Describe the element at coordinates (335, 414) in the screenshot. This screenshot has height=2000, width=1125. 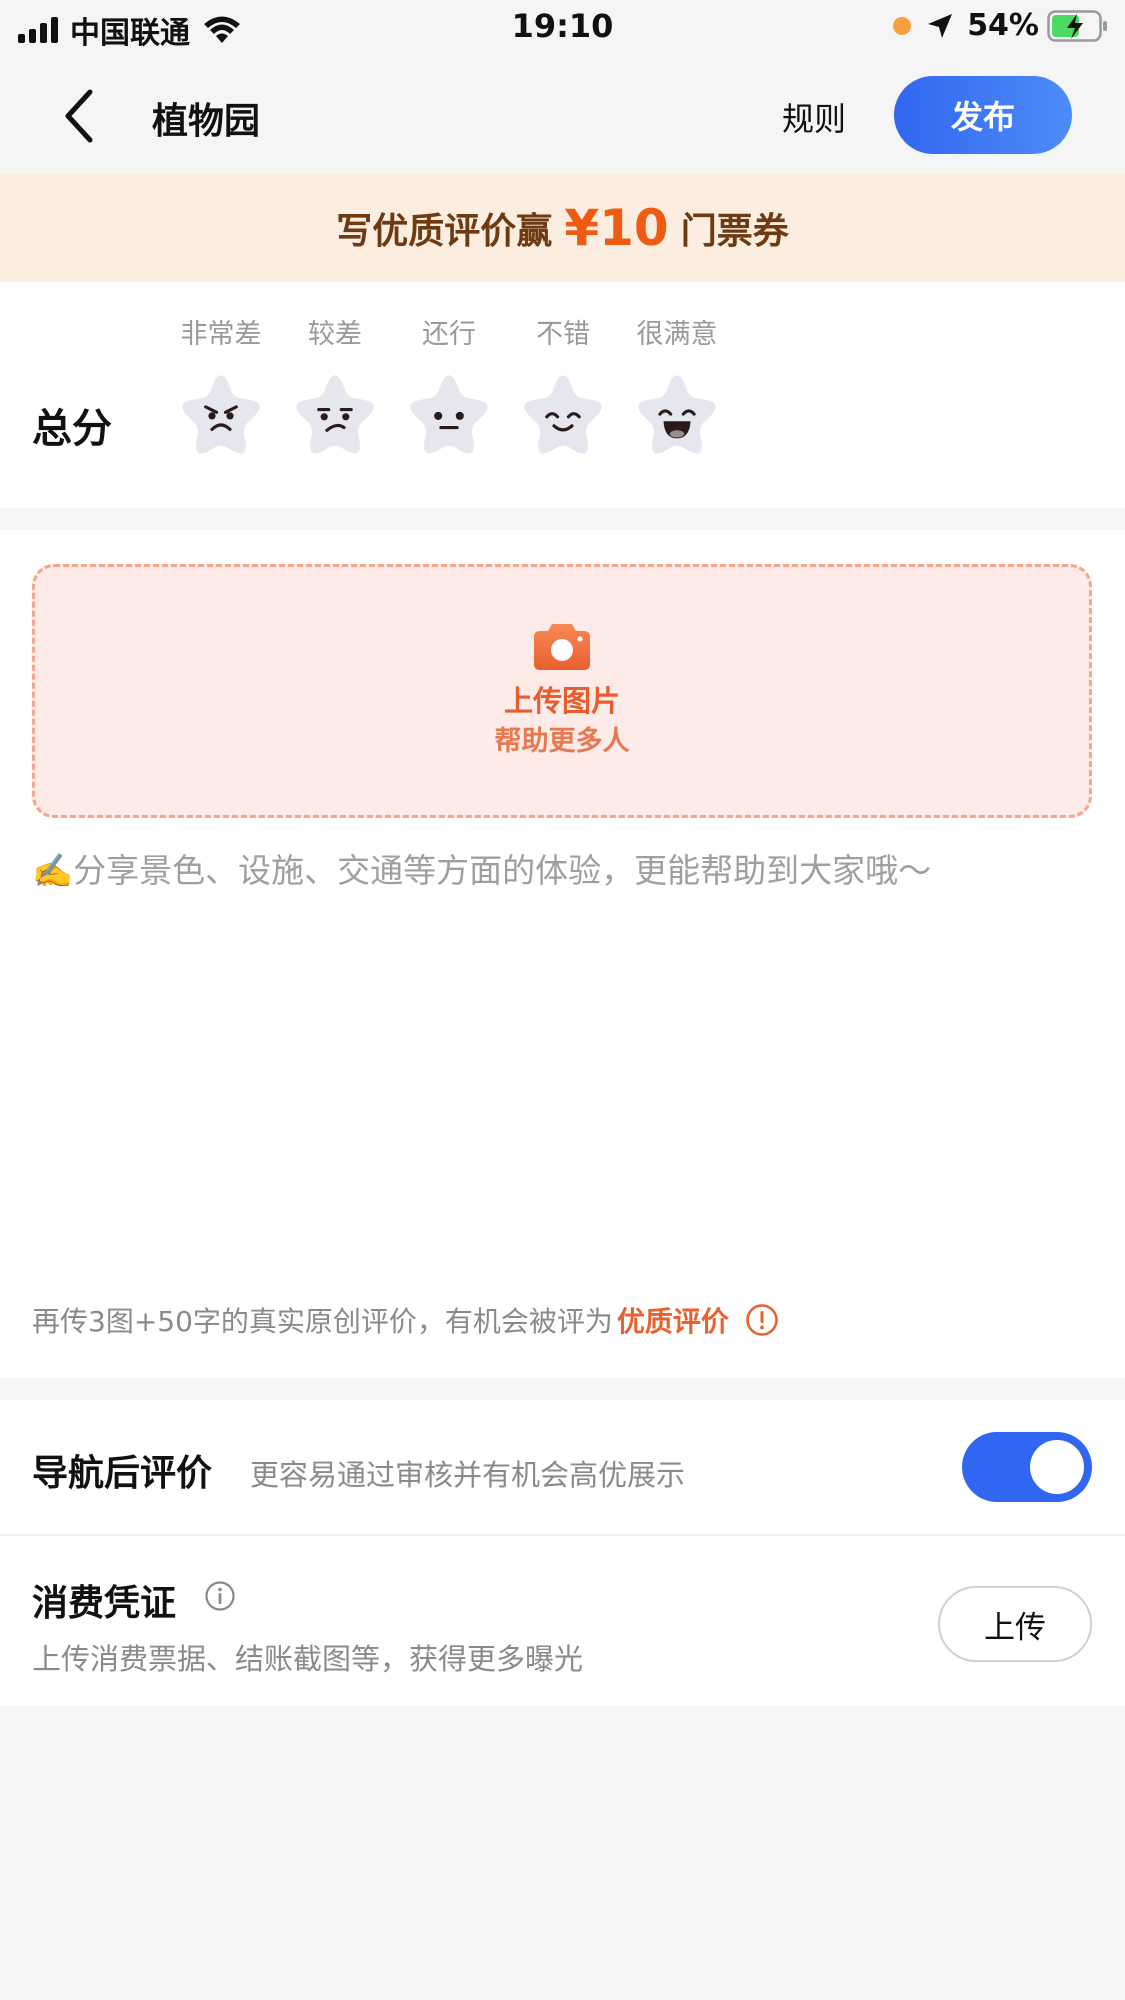
I see `unhappy-star-icon` at that location.